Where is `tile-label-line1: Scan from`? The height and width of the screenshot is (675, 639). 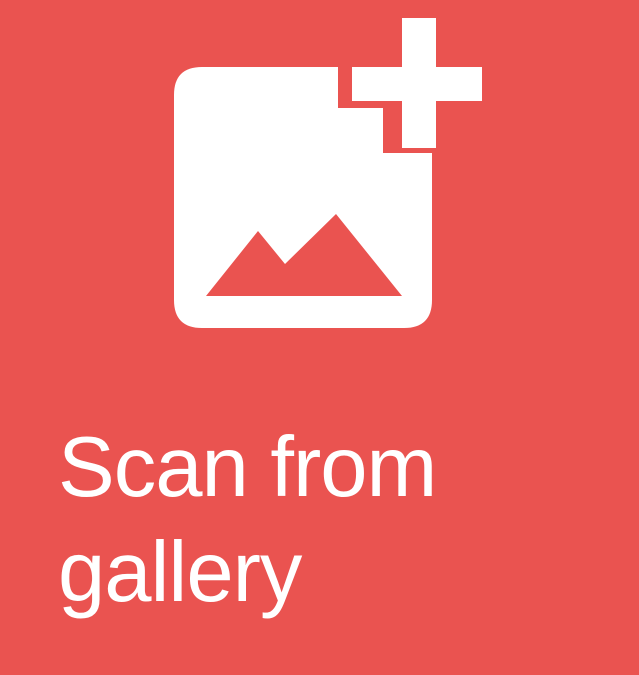
tile-label-line1: Scan from is located at coordinates (247, 467).